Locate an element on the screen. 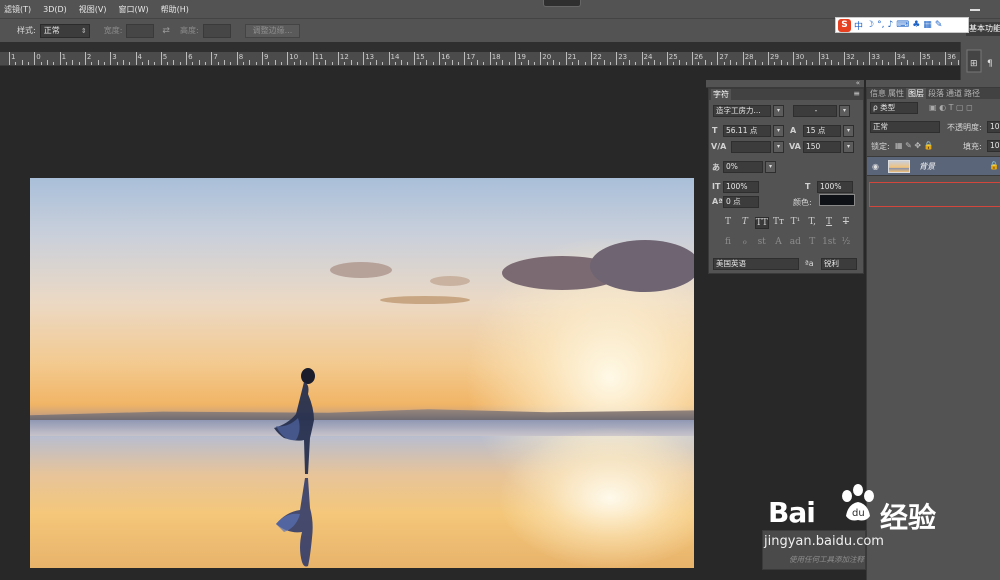 The image size is (1000, 580). layer-filter-select: ρ 类型 is located at coordinates (894, 108).